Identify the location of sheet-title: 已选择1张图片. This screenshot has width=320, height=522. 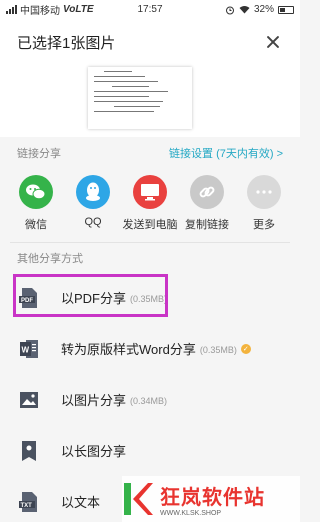
(66, 43).